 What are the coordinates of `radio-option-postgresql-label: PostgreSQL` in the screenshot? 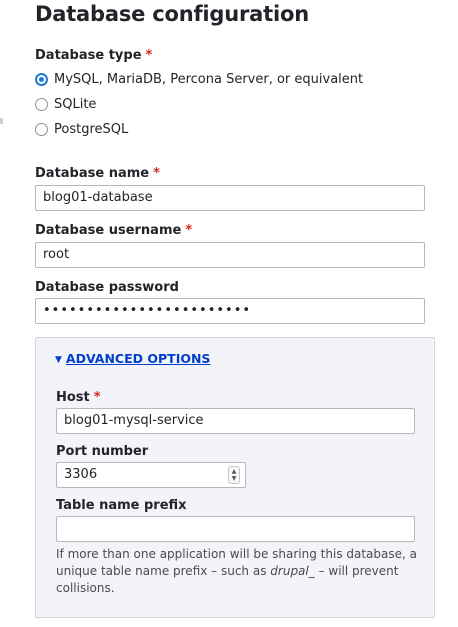 It's located at (91, 129).